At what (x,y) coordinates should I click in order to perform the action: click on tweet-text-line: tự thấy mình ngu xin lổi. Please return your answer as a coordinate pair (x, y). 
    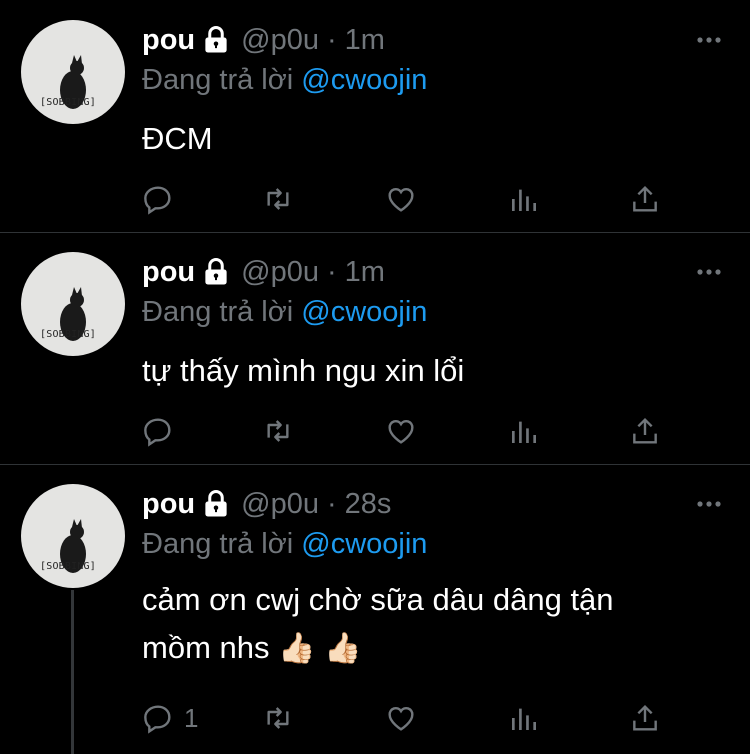
    Looking at the image, I should click on (303, 370).